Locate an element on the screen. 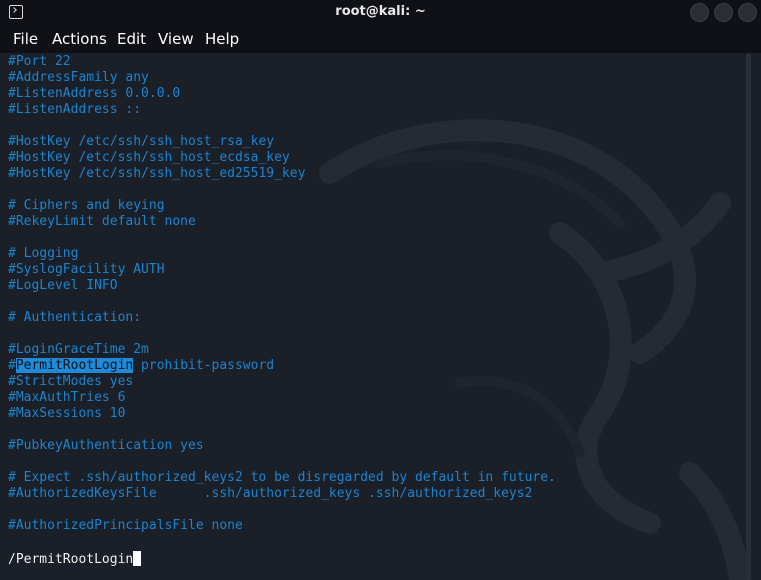 The width and height of the screenshot is (761, 580). terminal-line: # Authentication: is located at coordinates (75, 317).